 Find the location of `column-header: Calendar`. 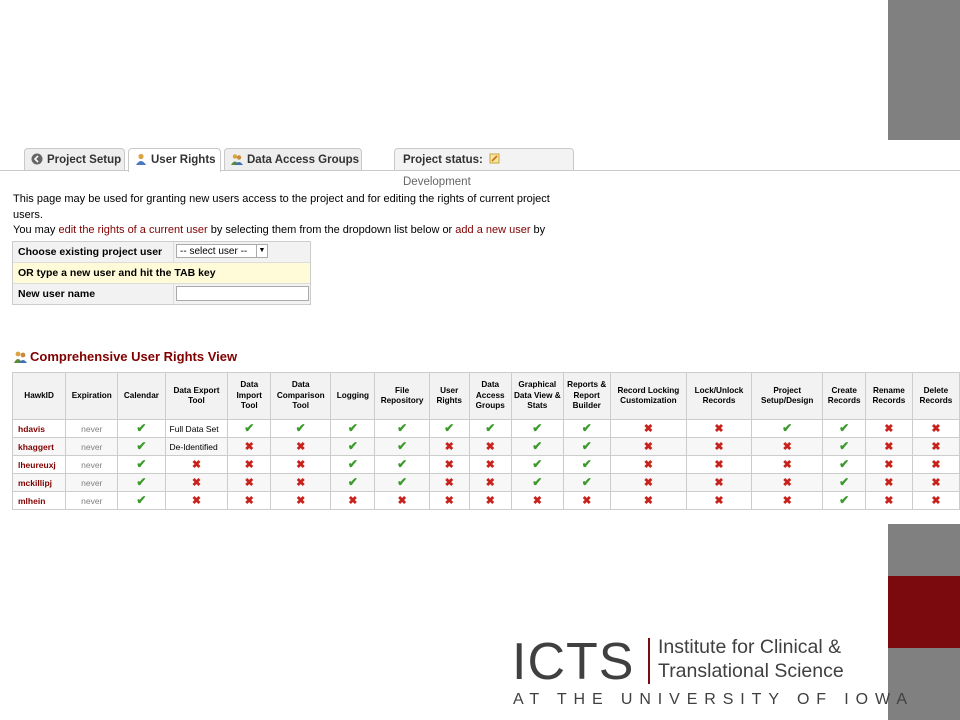

column-header: Calendar is located at coordinates (141, 396).